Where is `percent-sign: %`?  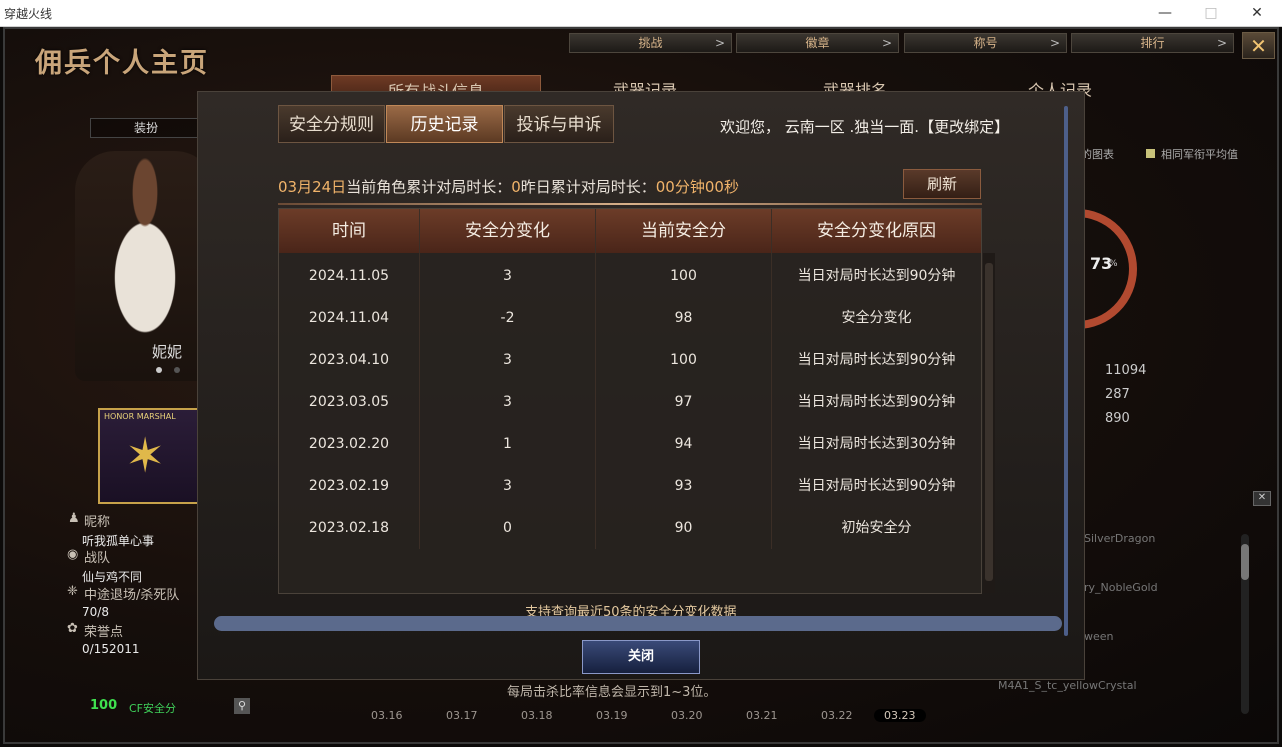 percent-sign: % is located at coordinates (1113, 264).